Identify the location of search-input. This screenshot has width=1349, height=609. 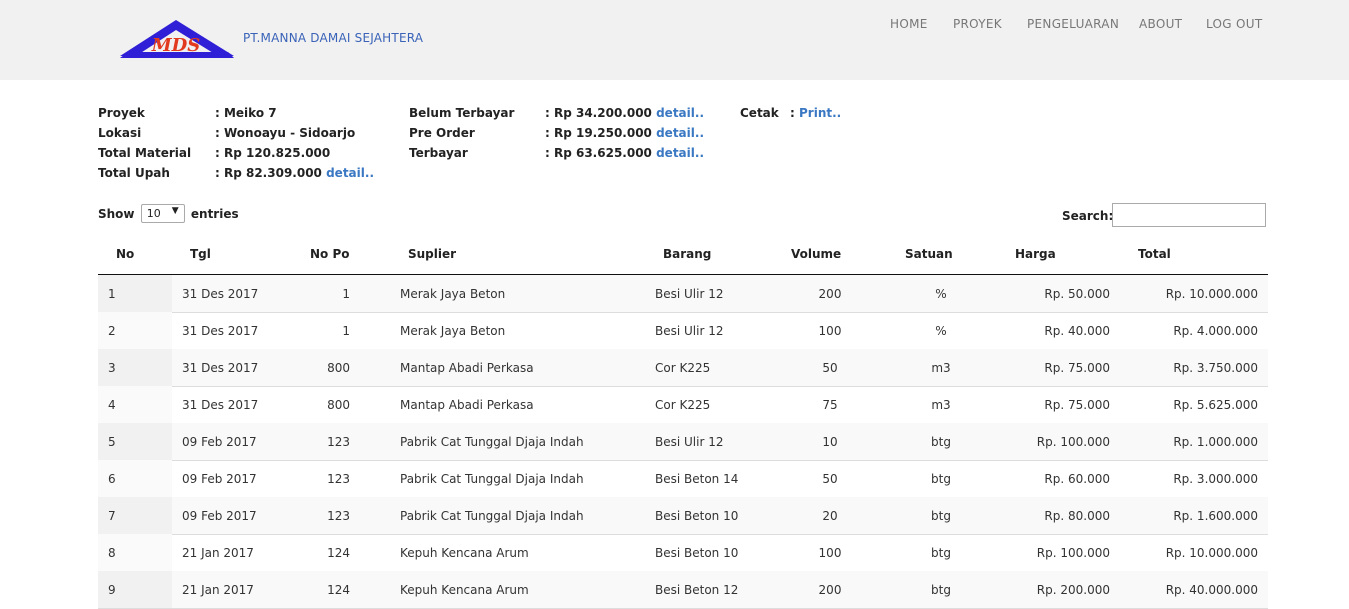
(1189, 215).